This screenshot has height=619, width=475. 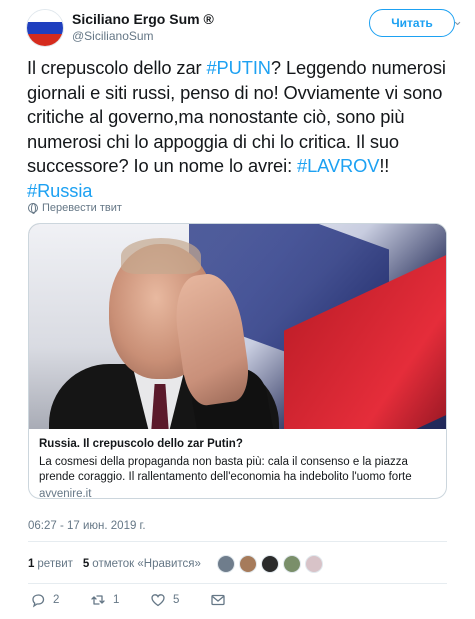 I want to click on likers-avatars, so click(x=271, y=564).